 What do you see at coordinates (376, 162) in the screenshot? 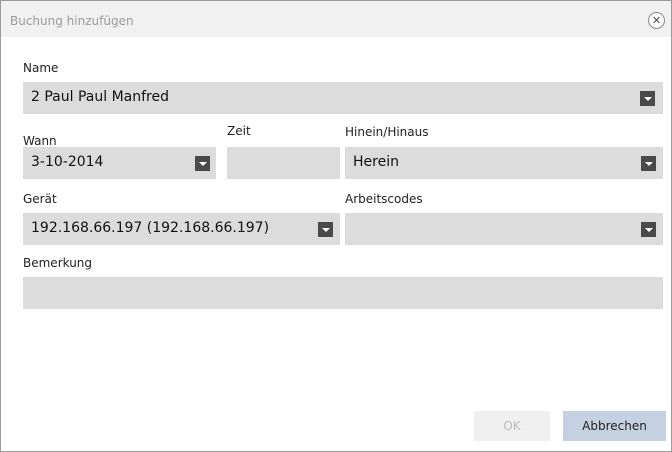
I see `hinein-hinaus-value: Herein` at bounding box center [376, 162].